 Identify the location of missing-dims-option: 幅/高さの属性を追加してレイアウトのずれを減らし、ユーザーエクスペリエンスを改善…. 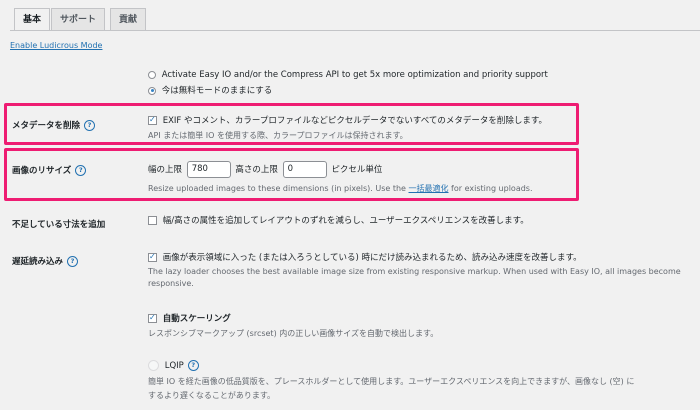
(338, 220).